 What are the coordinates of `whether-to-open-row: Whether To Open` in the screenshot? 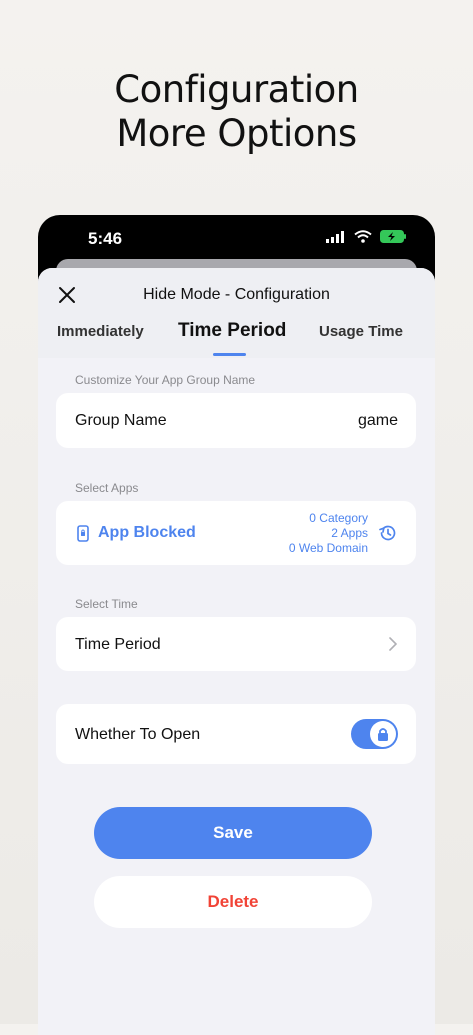 It's located at (236, 734).